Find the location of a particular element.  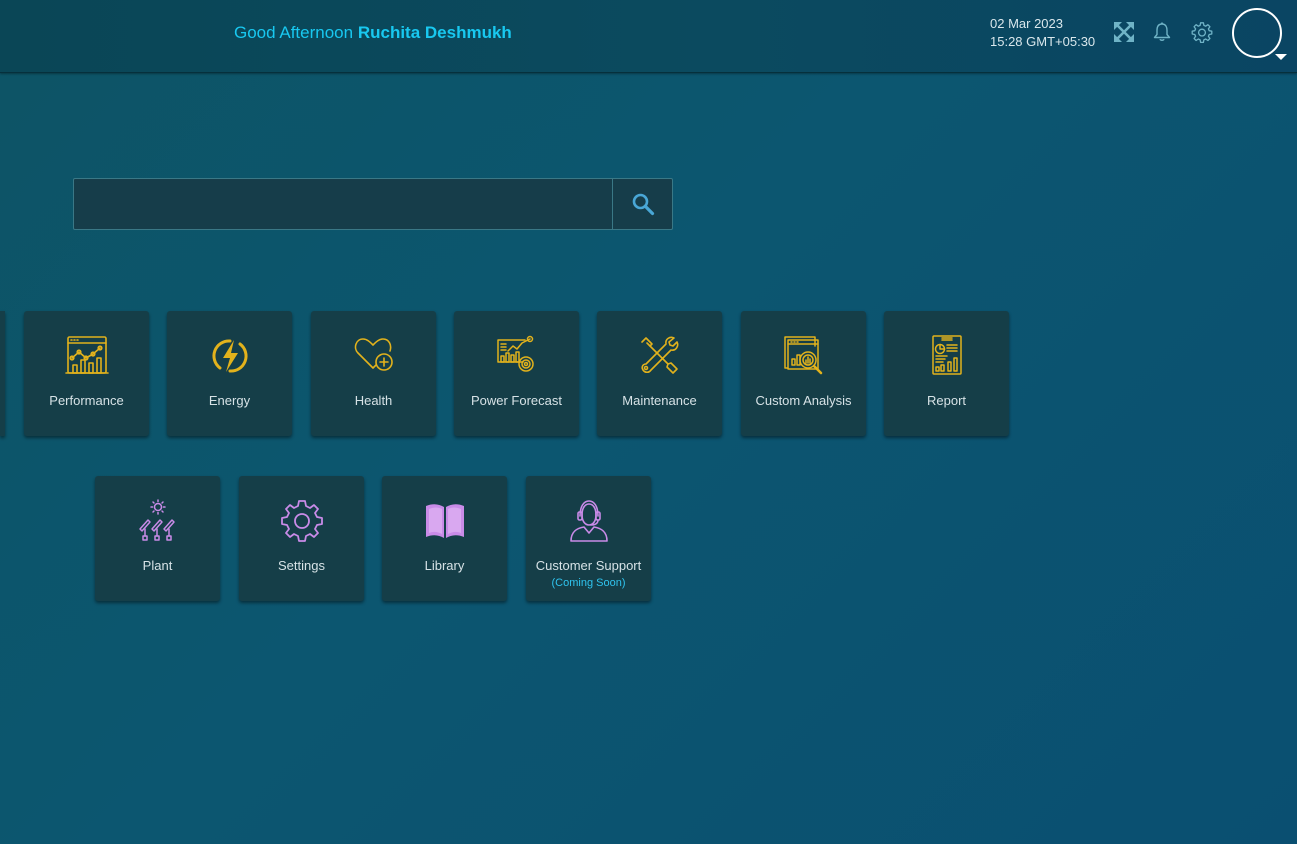

report-icon is located at coordinates (947, 355).